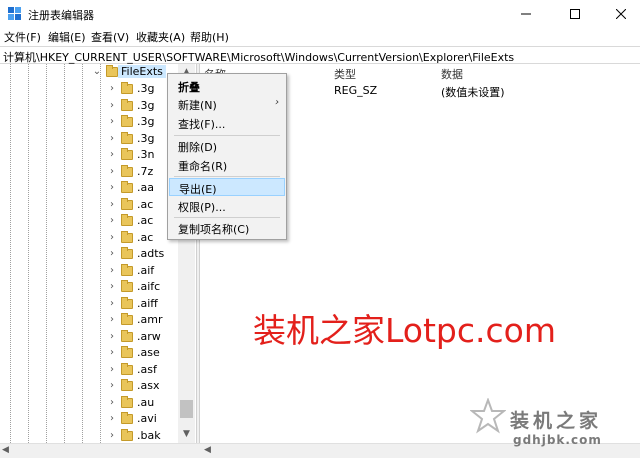 The width and height of the screenshot is (640, 458). I want to click on minimize-icon, so click(526, 14).